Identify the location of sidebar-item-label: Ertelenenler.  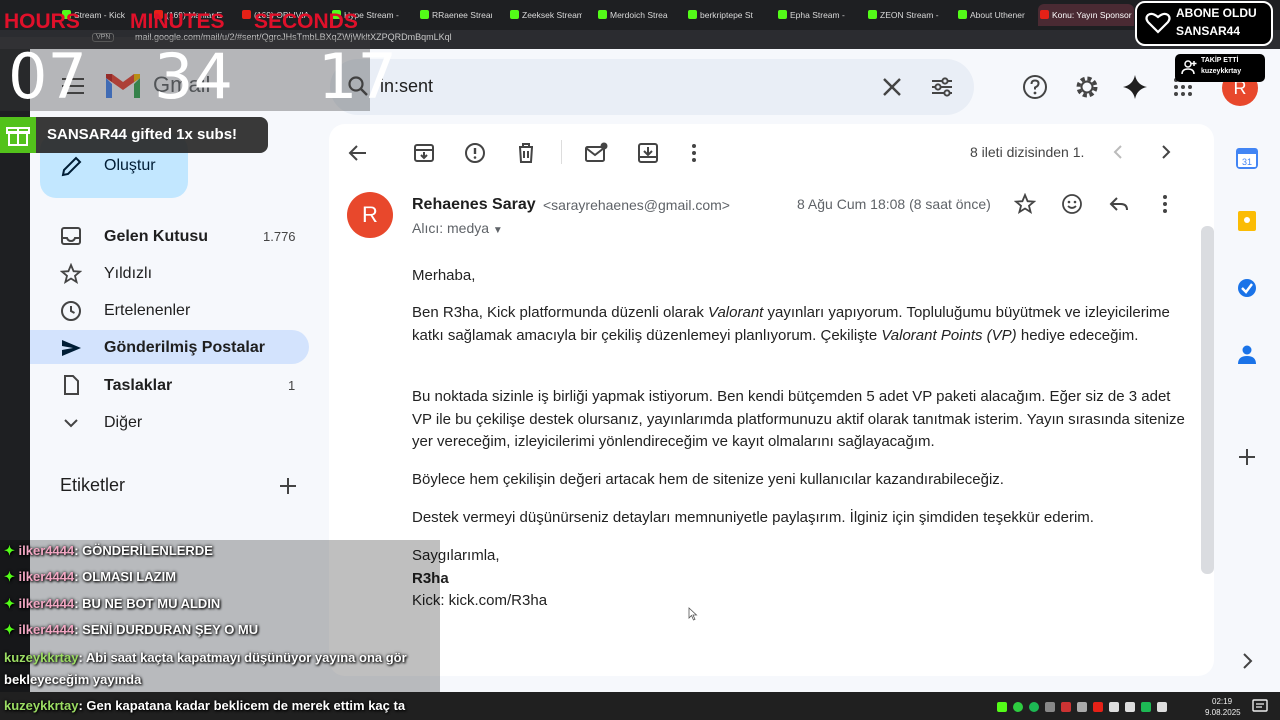
(147, 310).